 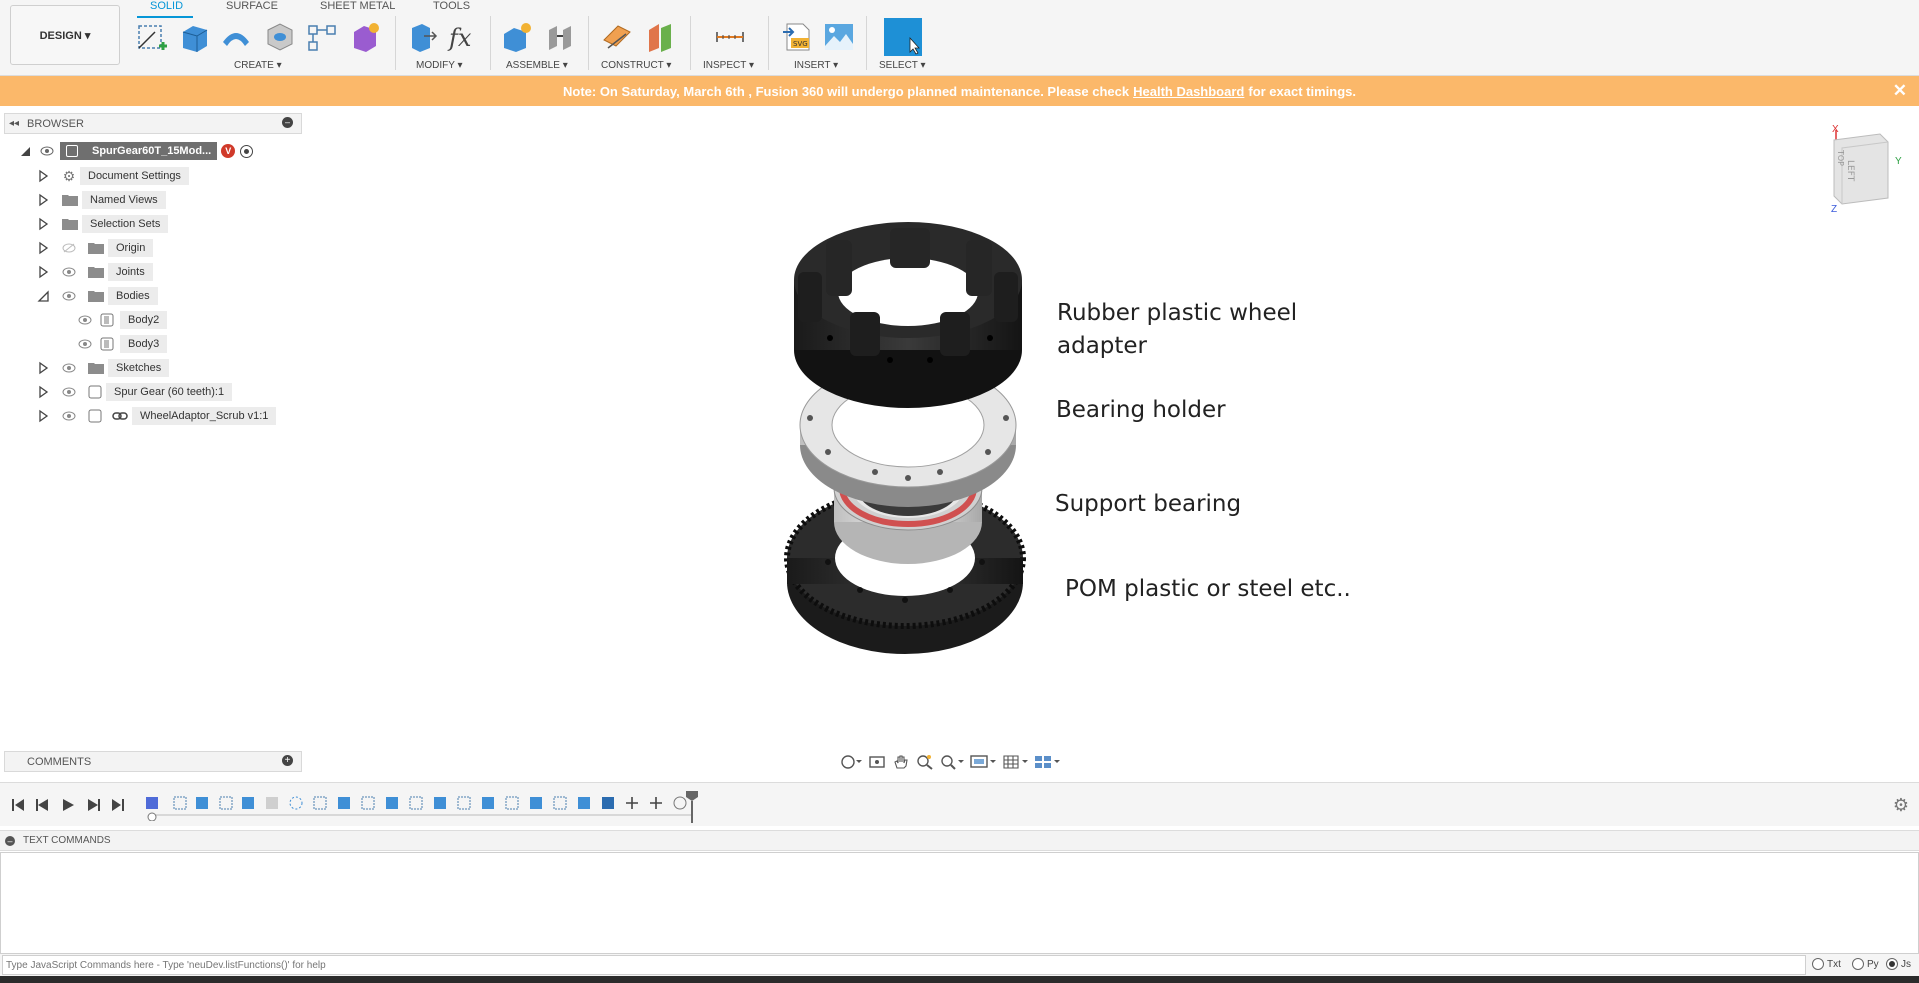 What do you see at coordinates (617, 37) in the screenshot?
I see `offset-plane-icon` at bounding box center [617, 37].